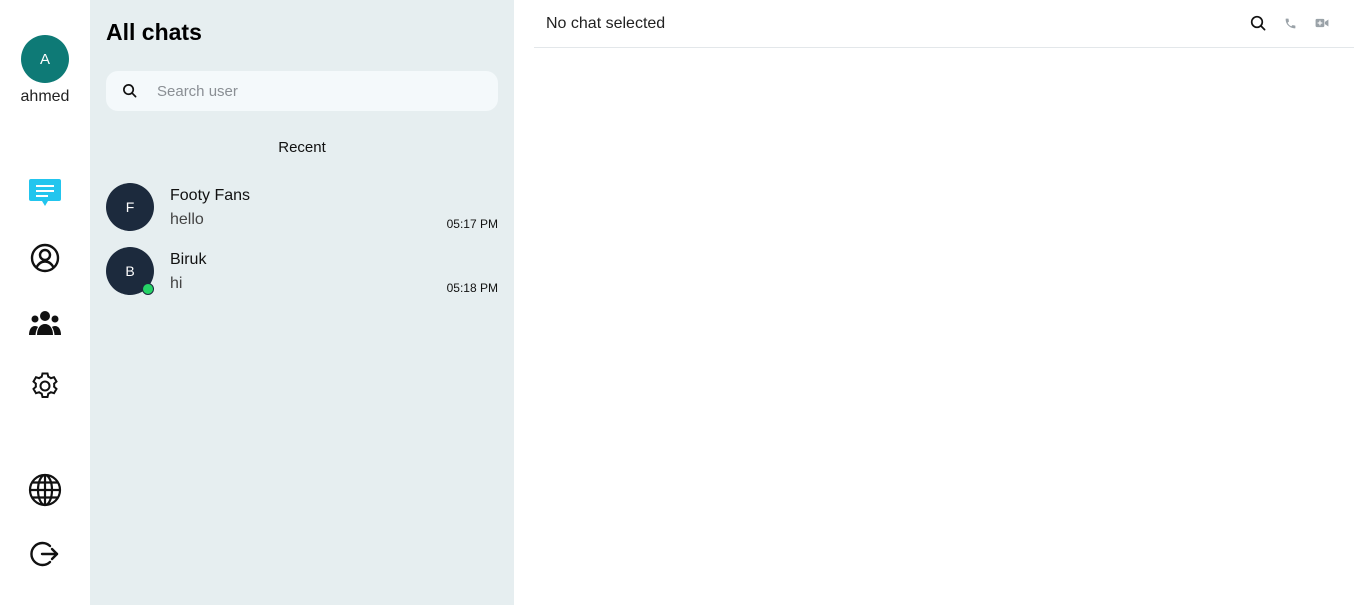 This screenshot has height=605, width=1366. What do you see at coordinates (472, 224) in the screenshot?
I see `chat-time: 05:17 PM` at bounding box center [472, 224].